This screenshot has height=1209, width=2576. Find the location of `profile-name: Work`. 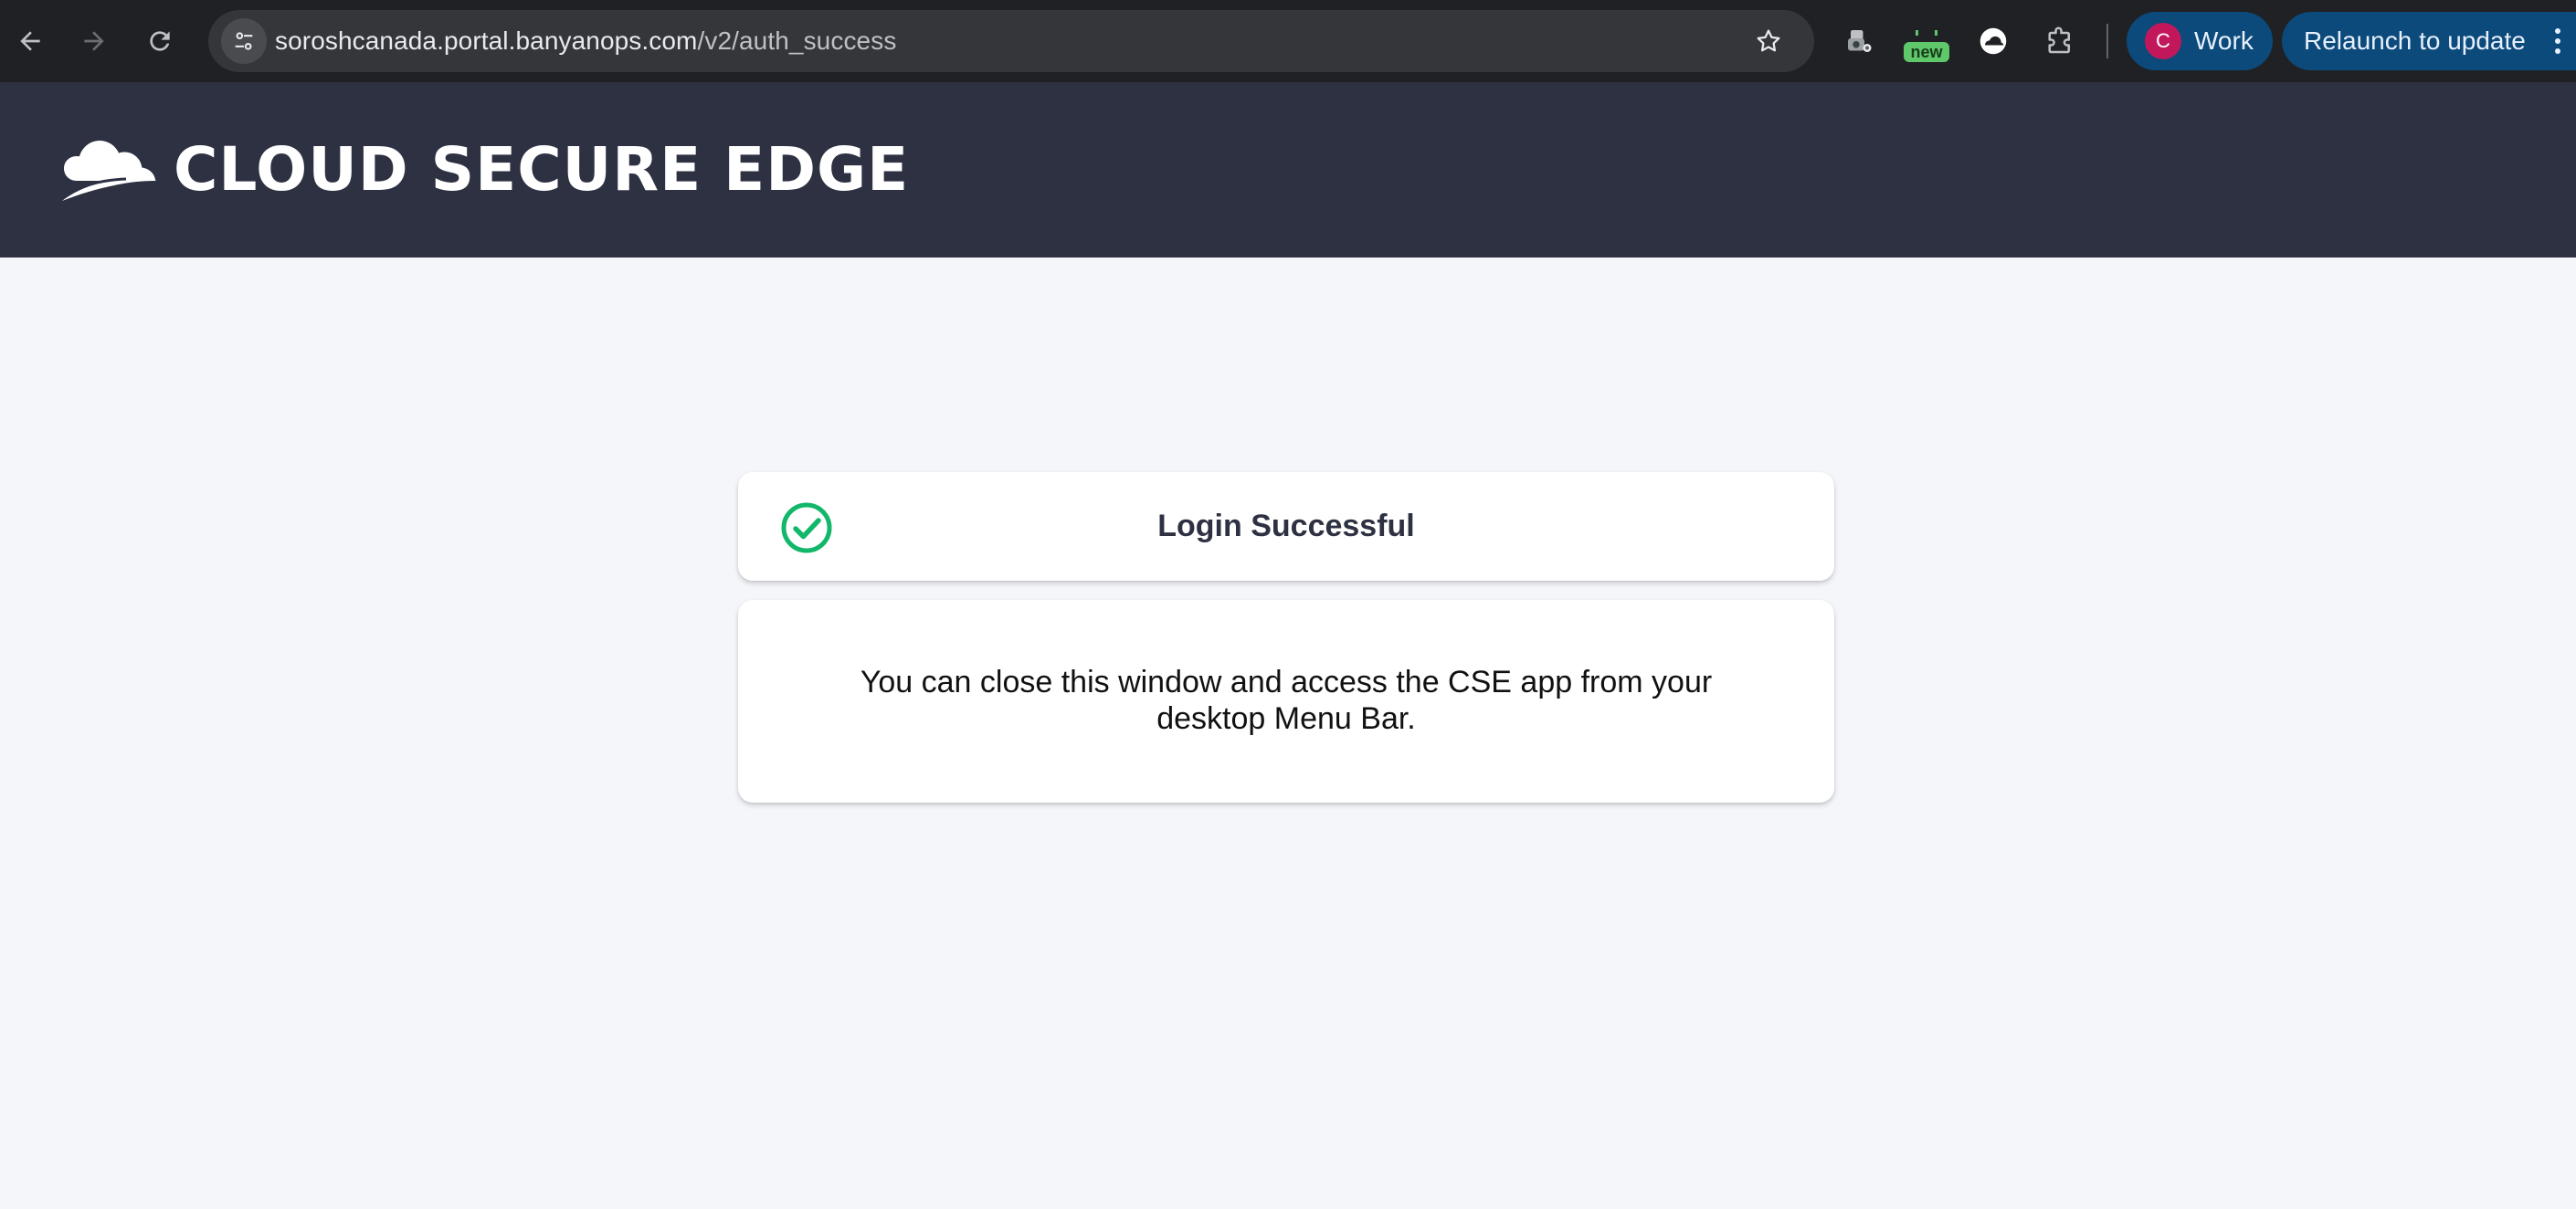

profile-name: Work is located at coordinates (2224, 40).